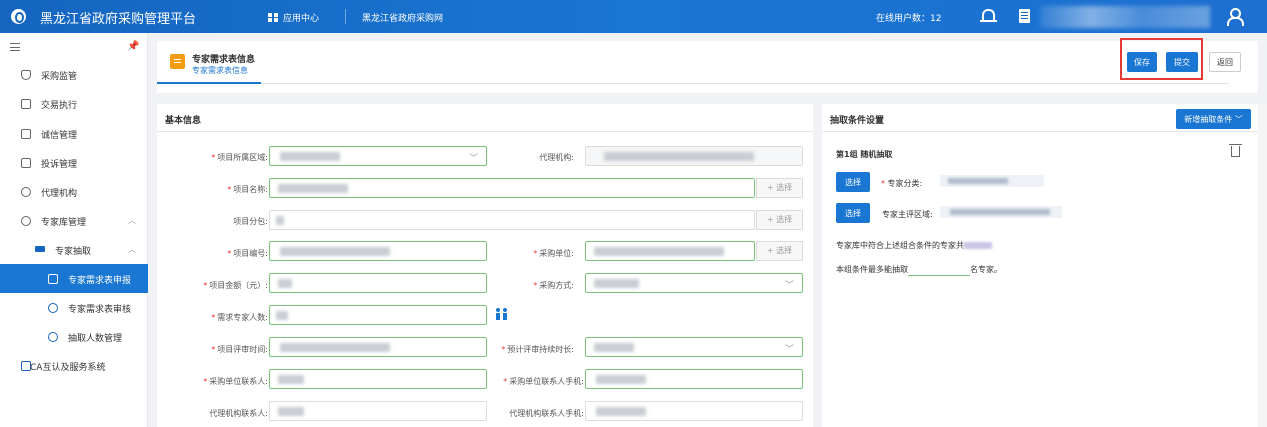 The image size is (1267, 427). I want to click on back-button: 返回, so click(1225, 62).